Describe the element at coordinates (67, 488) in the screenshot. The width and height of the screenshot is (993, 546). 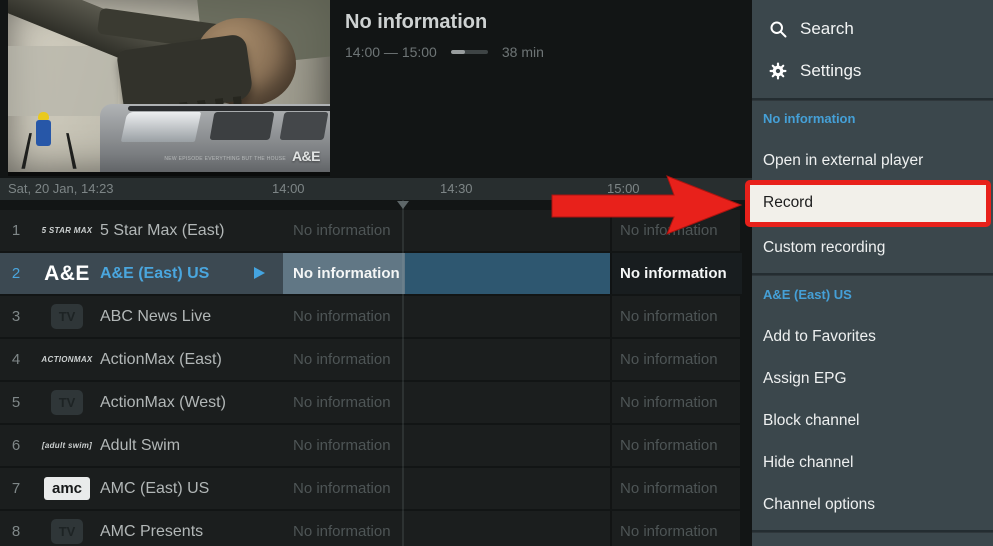
I see `channel-logo: amc` at that location.